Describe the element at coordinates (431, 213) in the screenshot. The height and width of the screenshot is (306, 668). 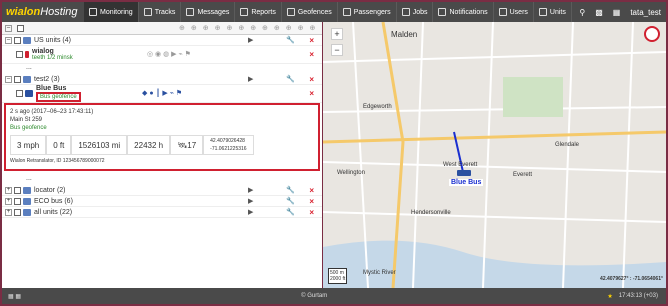
I see `map-label: Hendersonville` at that location.